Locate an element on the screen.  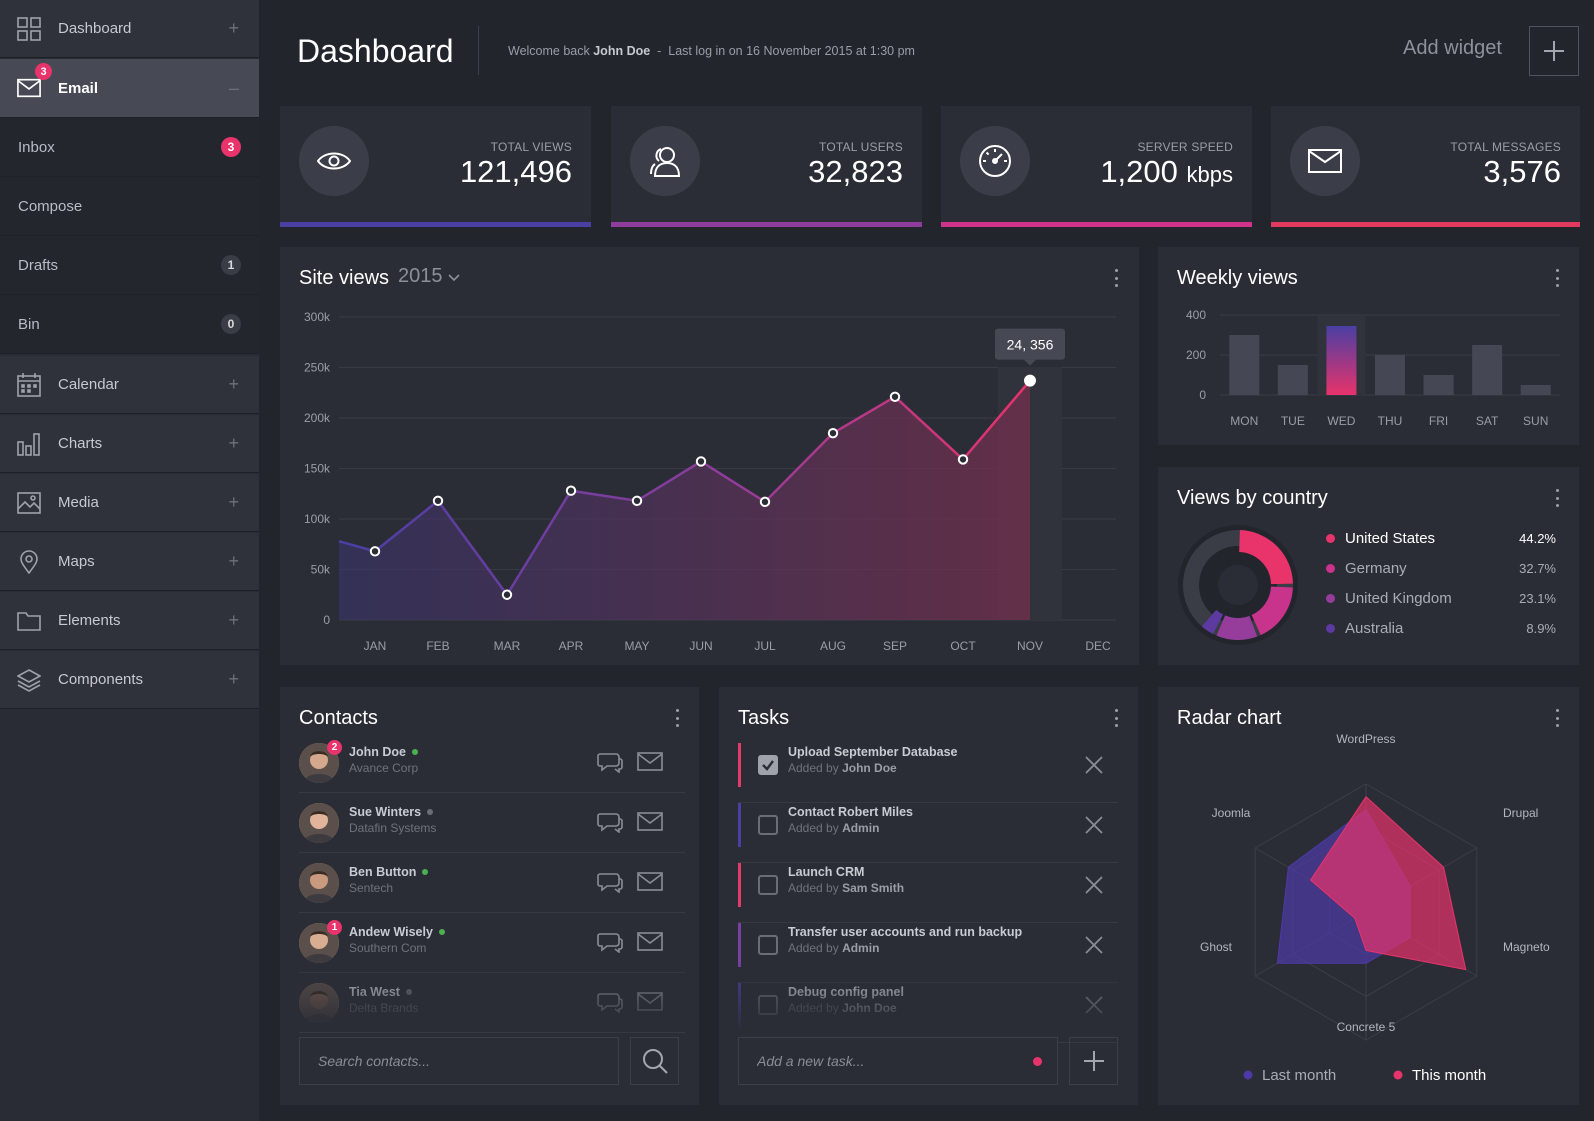
task-title: Transfer user accounts and run backup is located at coordinates (905, 932).